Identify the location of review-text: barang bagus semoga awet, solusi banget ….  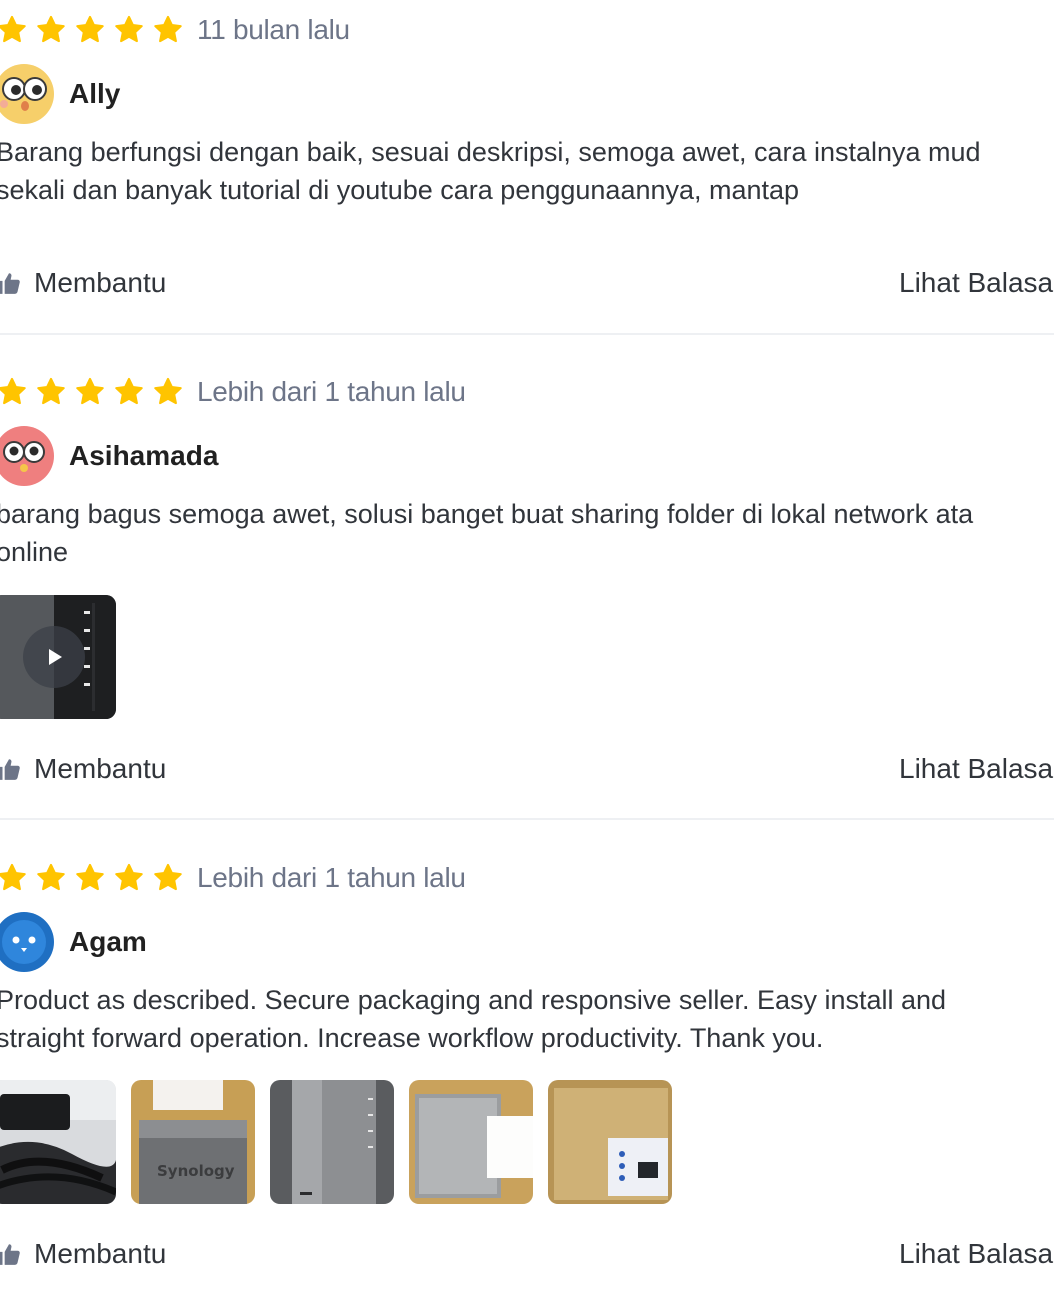
(527, 533).